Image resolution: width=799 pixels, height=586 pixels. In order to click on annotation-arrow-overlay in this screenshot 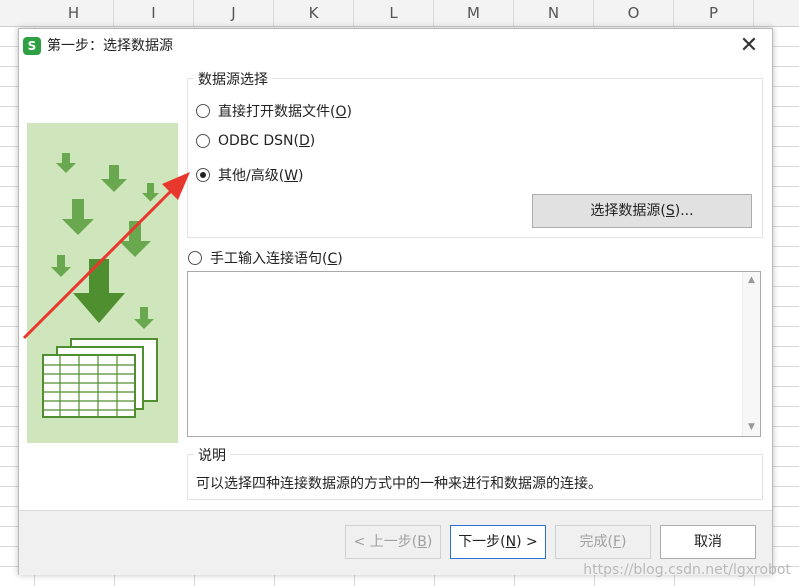, I will do `click(106, 256)`.